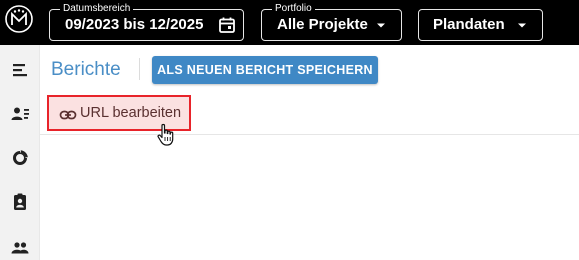 The image size is (579, 260). Describe the element at coordinates (293, 9) in the screenshot. I see `portfolio-legend: Portfolio` at that location.